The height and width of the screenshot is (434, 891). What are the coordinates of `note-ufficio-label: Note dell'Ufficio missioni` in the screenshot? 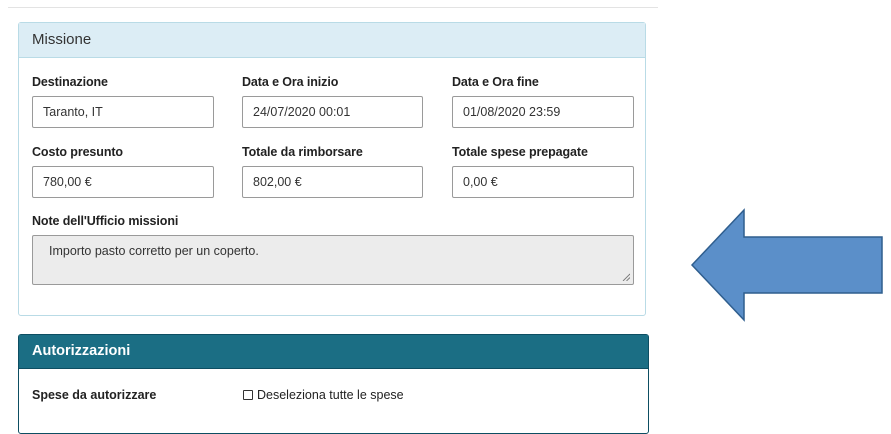 It's located at (105, 221).